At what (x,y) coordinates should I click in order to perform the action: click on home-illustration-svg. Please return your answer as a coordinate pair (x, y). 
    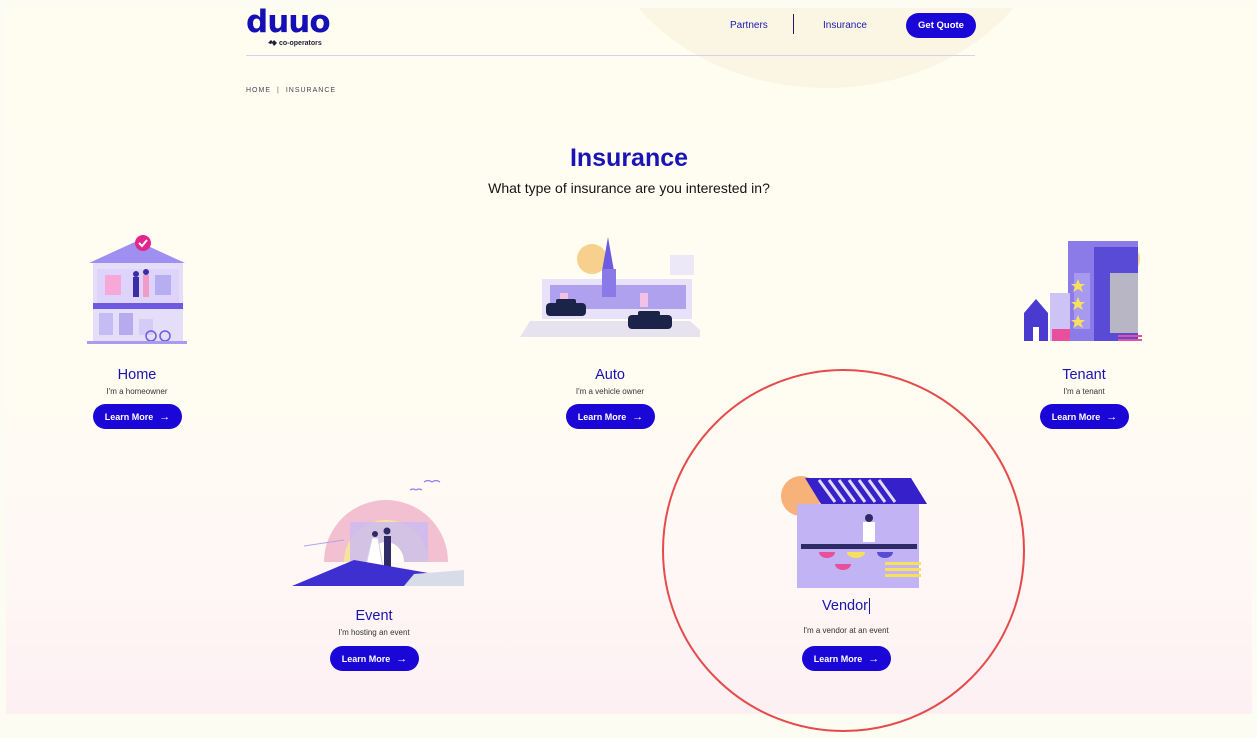
    Looking at the image, I should click on (137, 289).